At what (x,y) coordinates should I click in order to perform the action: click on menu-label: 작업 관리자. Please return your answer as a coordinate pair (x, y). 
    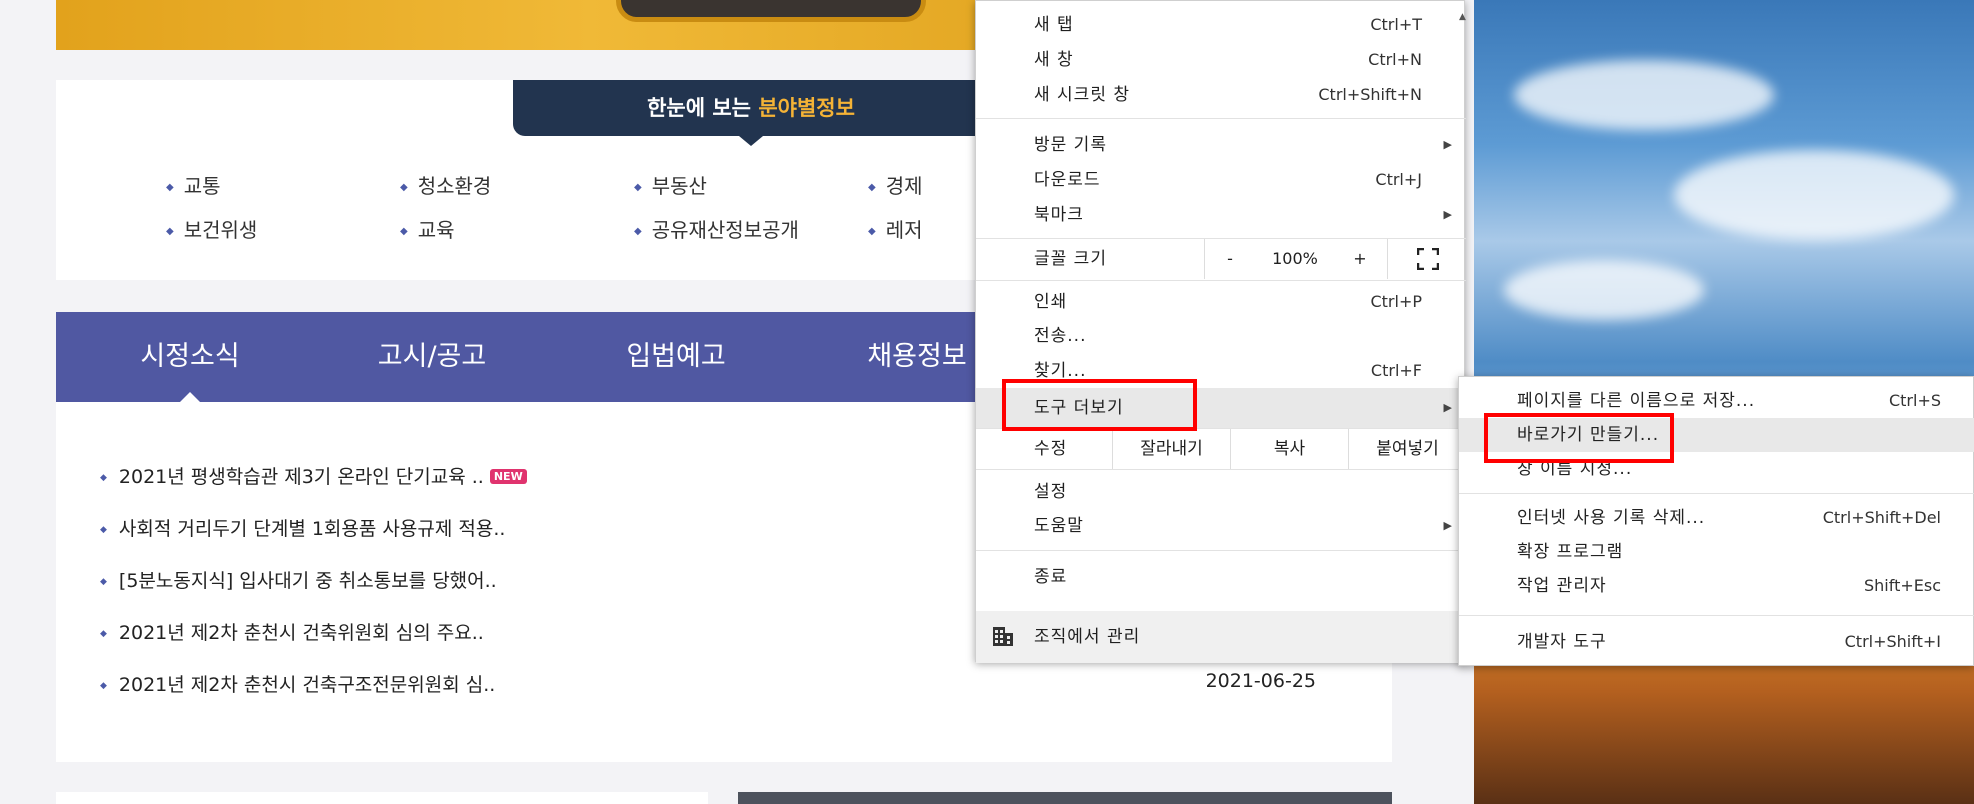
    Looking at the image, I should click on (1562, 586).